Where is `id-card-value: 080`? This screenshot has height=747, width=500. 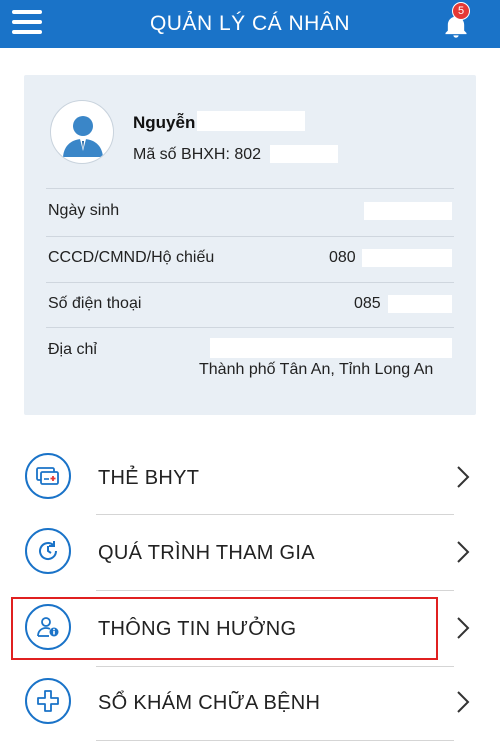 id-card-value: 080 is located at coordinates (342, 257).